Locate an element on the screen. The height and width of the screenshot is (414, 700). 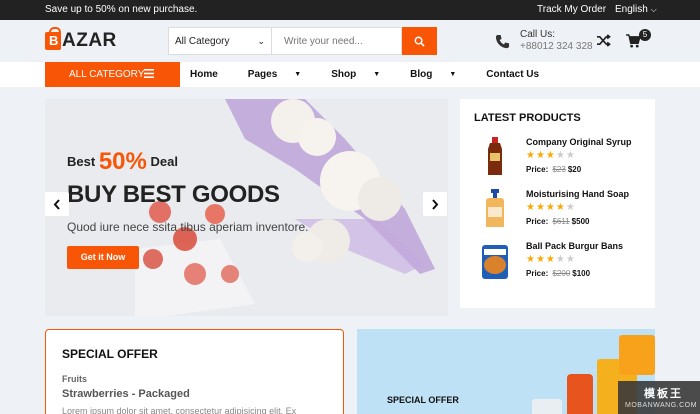
star-icon: ★★★★ is located at coordinates (546, 207).